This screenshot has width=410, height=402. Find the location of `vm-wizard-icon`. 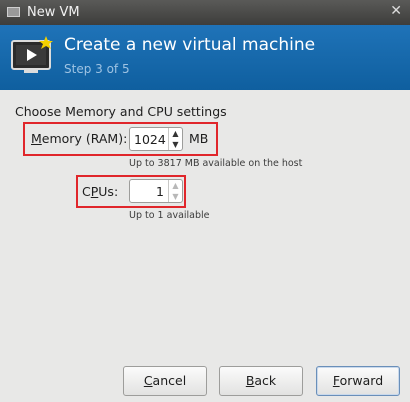

vm-wizard-icon is located at coordinates (32, 54).